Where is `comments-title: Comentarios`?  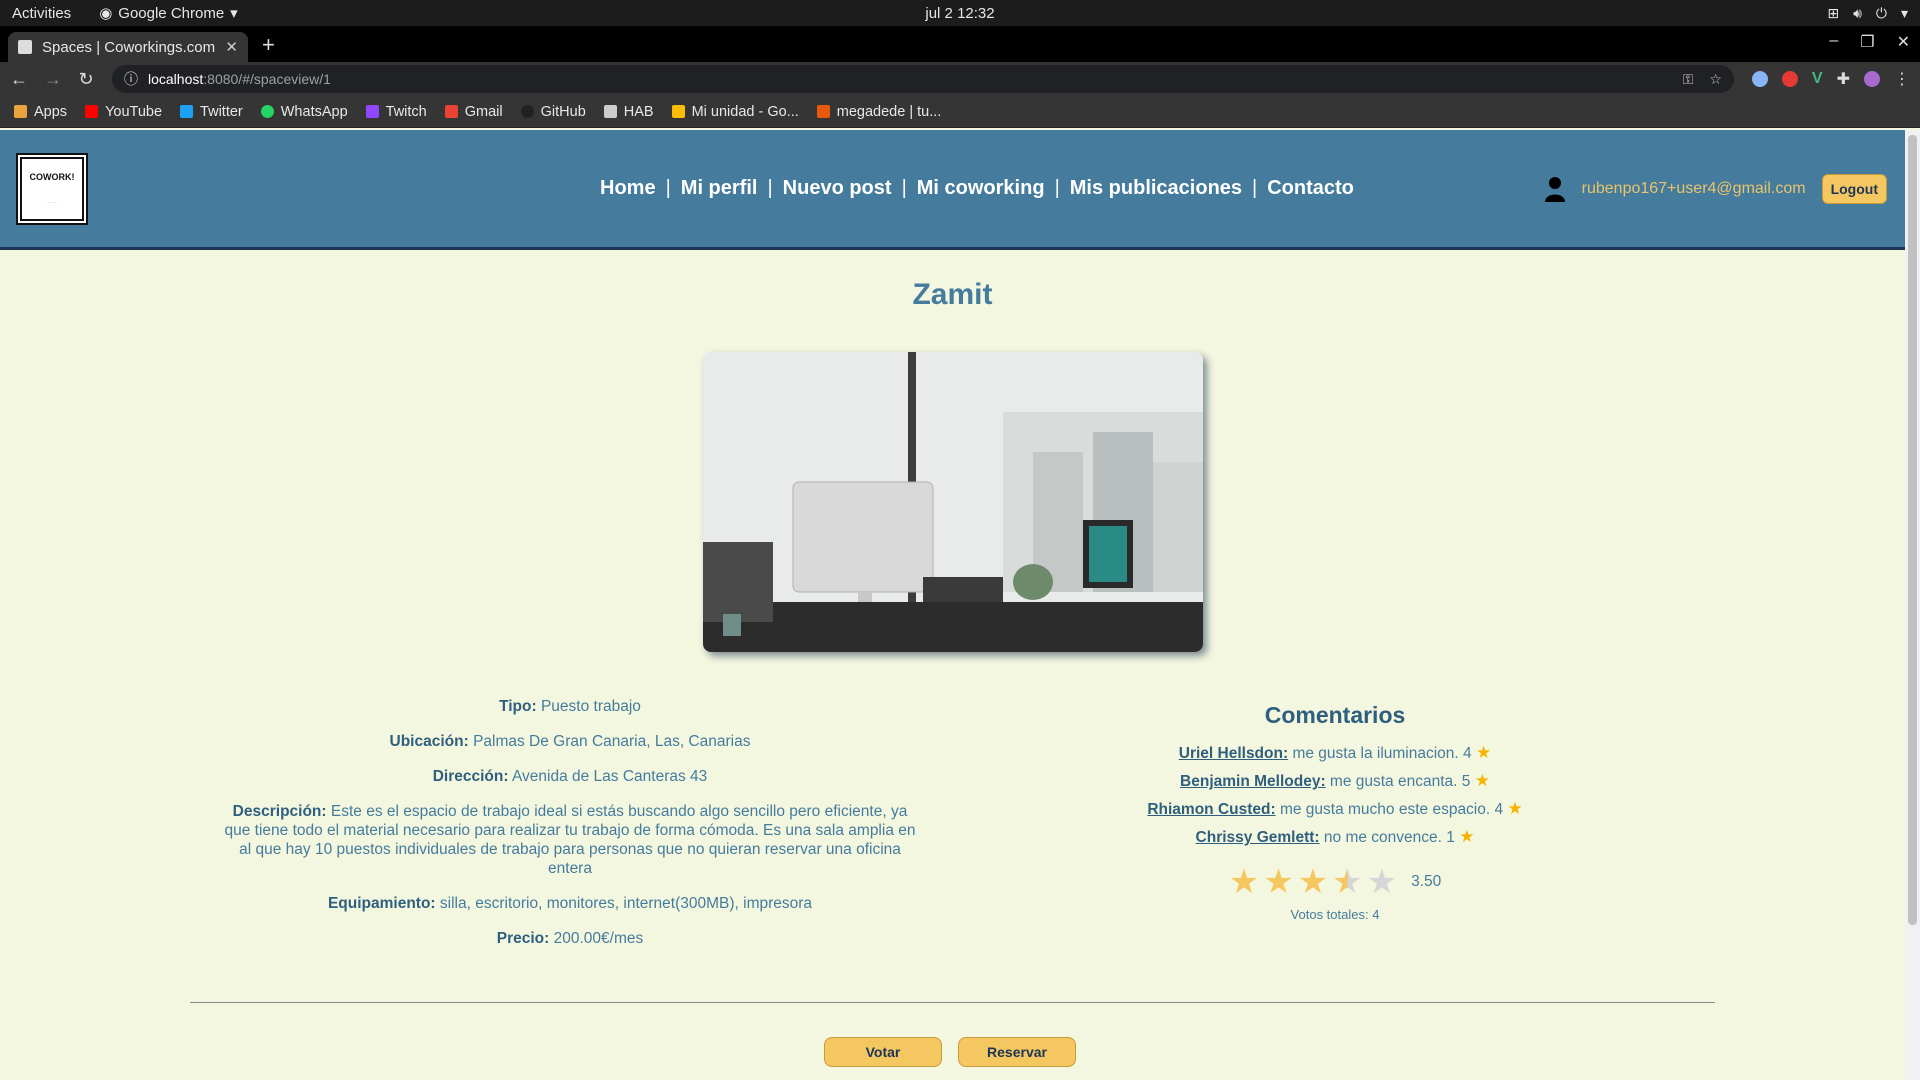 comments-title: Comentarios is located at coordinates (1335, 715).